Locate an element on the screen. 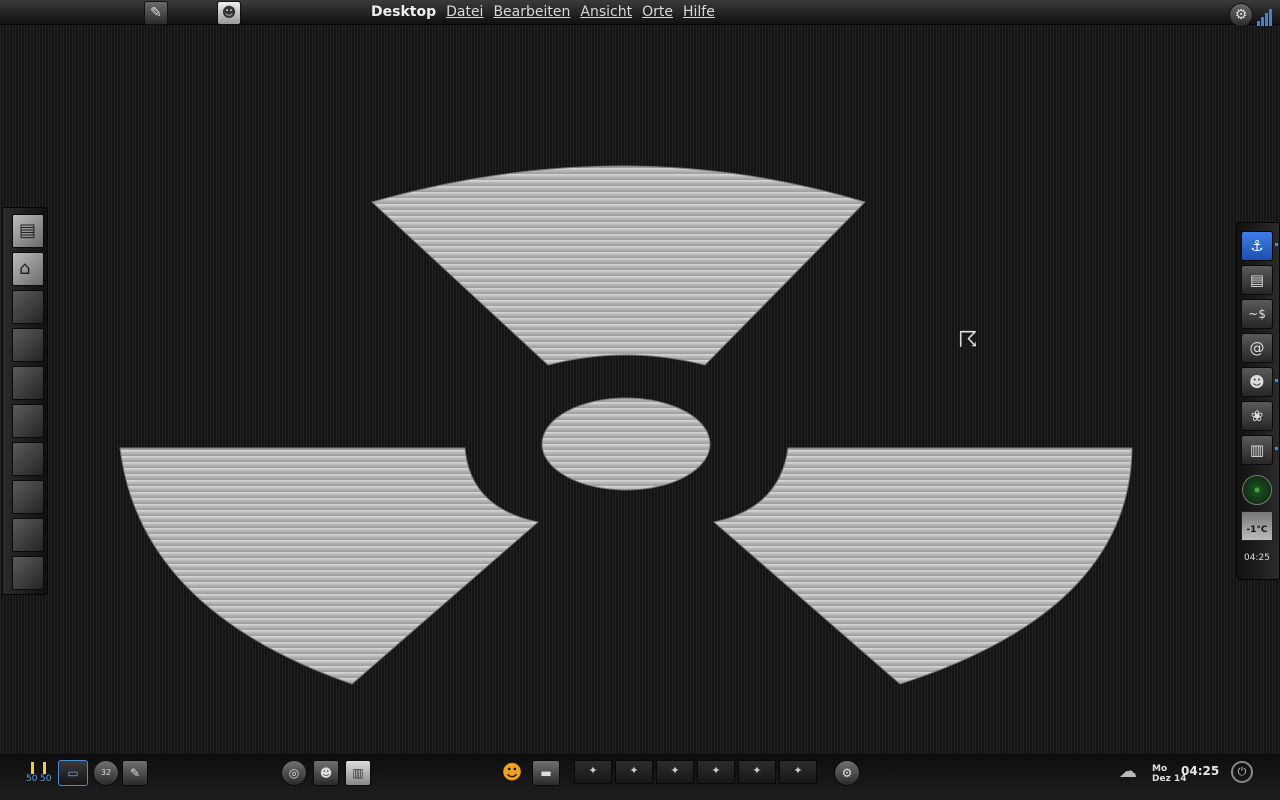 The width and height of the screenshot is (1280, 800). right-dock: ⚓ ▤ ~$ @ ☻ ❀ ▥ -1°C 04:25 is located at coordinates (1258, 401).